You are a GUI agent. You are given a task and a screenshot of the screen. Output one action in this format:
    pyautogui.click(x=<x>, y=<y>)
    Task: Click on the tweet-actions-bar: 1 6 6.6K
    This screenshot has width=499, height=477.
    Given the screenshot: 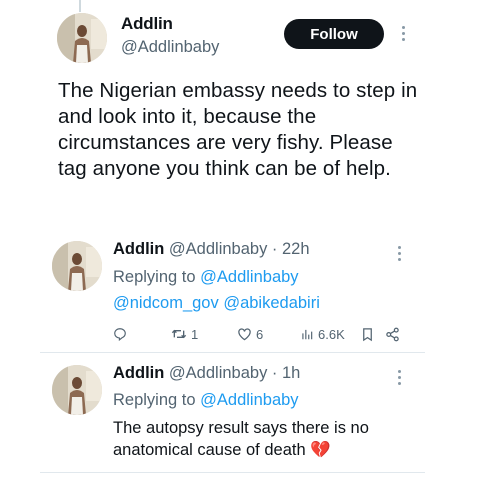 What is the action you would take?
    pyautogui.click(x=263, y=334)
    